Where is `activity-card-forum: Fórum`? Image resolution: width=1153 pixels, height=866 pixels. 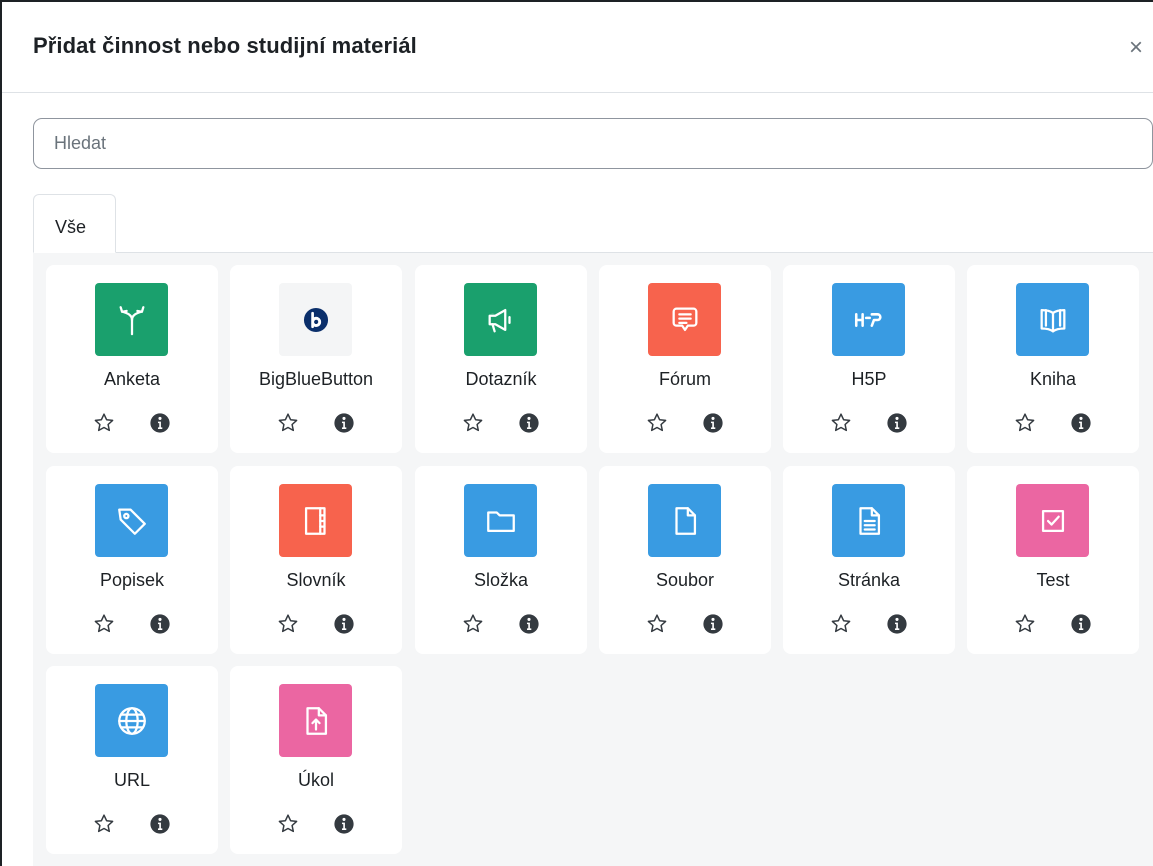
activity-card-forum: Fórum is located at coordinates (685, 359).